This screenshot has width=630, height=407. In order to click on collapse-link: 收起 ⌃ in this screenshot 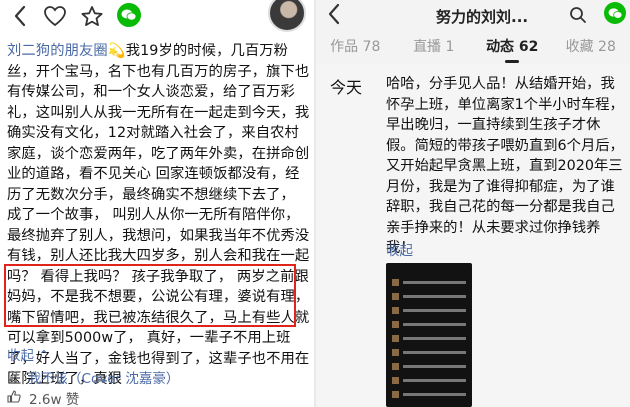, I will do `click(28, 354)`.